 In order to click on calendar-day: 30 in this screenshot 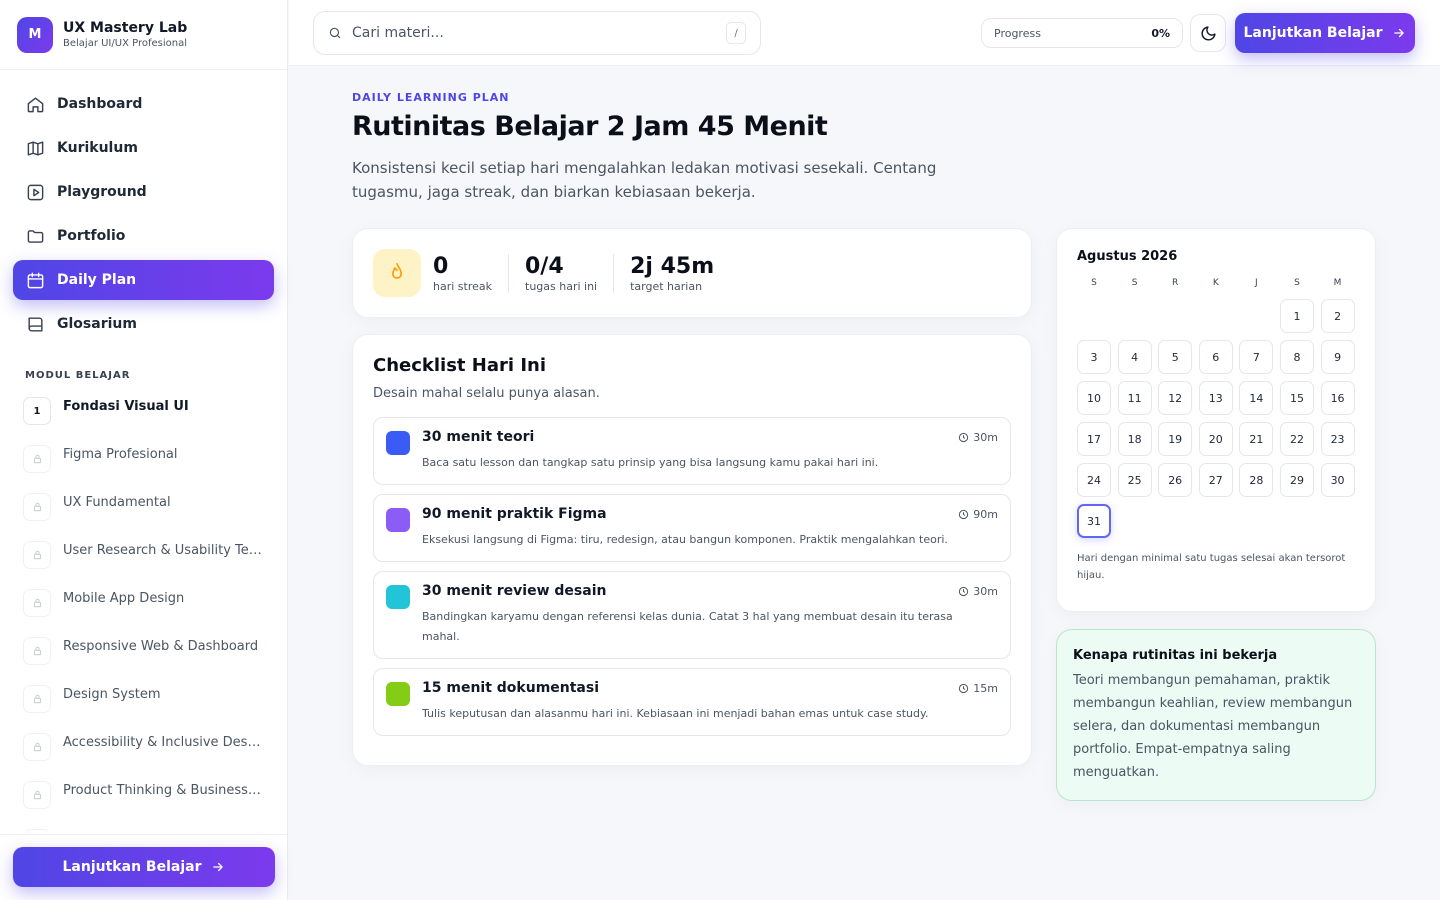, I will do `click(1337, 480)`.